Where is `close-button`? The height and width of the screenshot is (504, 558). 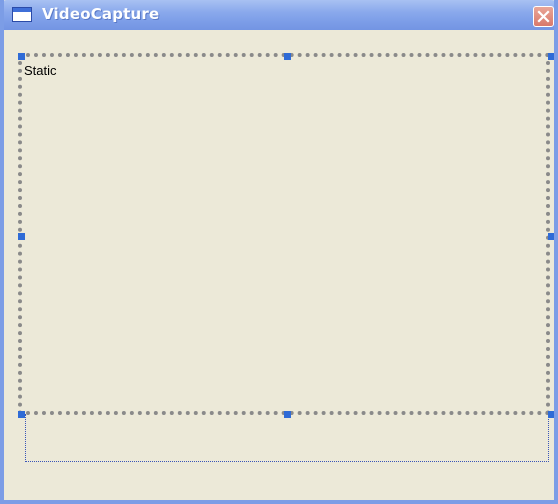 close-button is located at coordinates (543, 16).